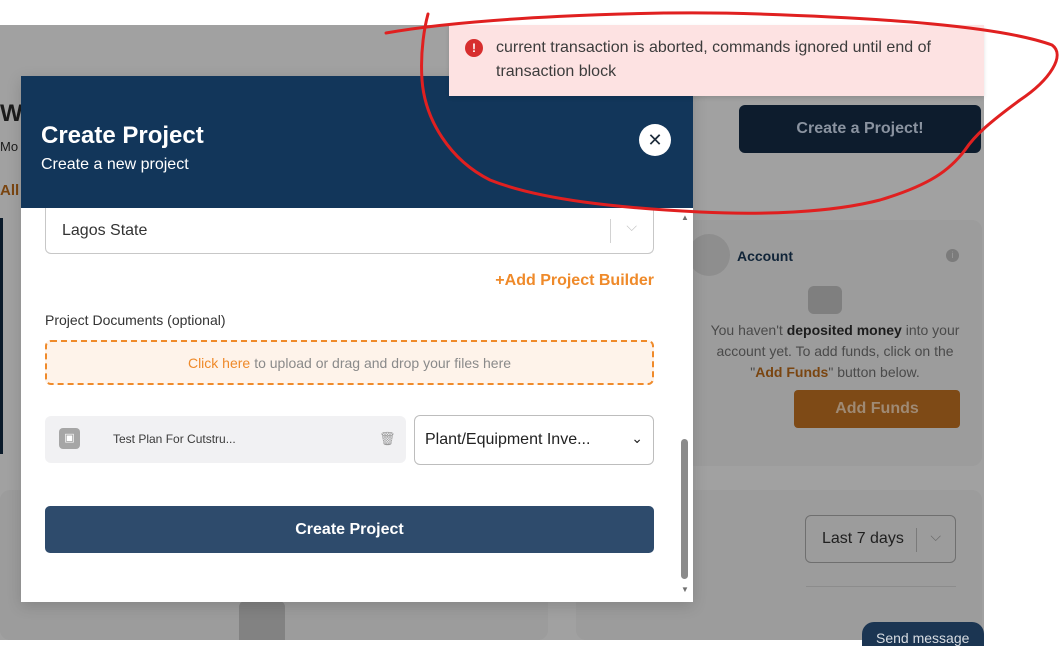 This screenshot has height=646, width=1061. Describe the element at coordinates (9, 190) in the screenshot. I see `background-all-link: All` at that location.